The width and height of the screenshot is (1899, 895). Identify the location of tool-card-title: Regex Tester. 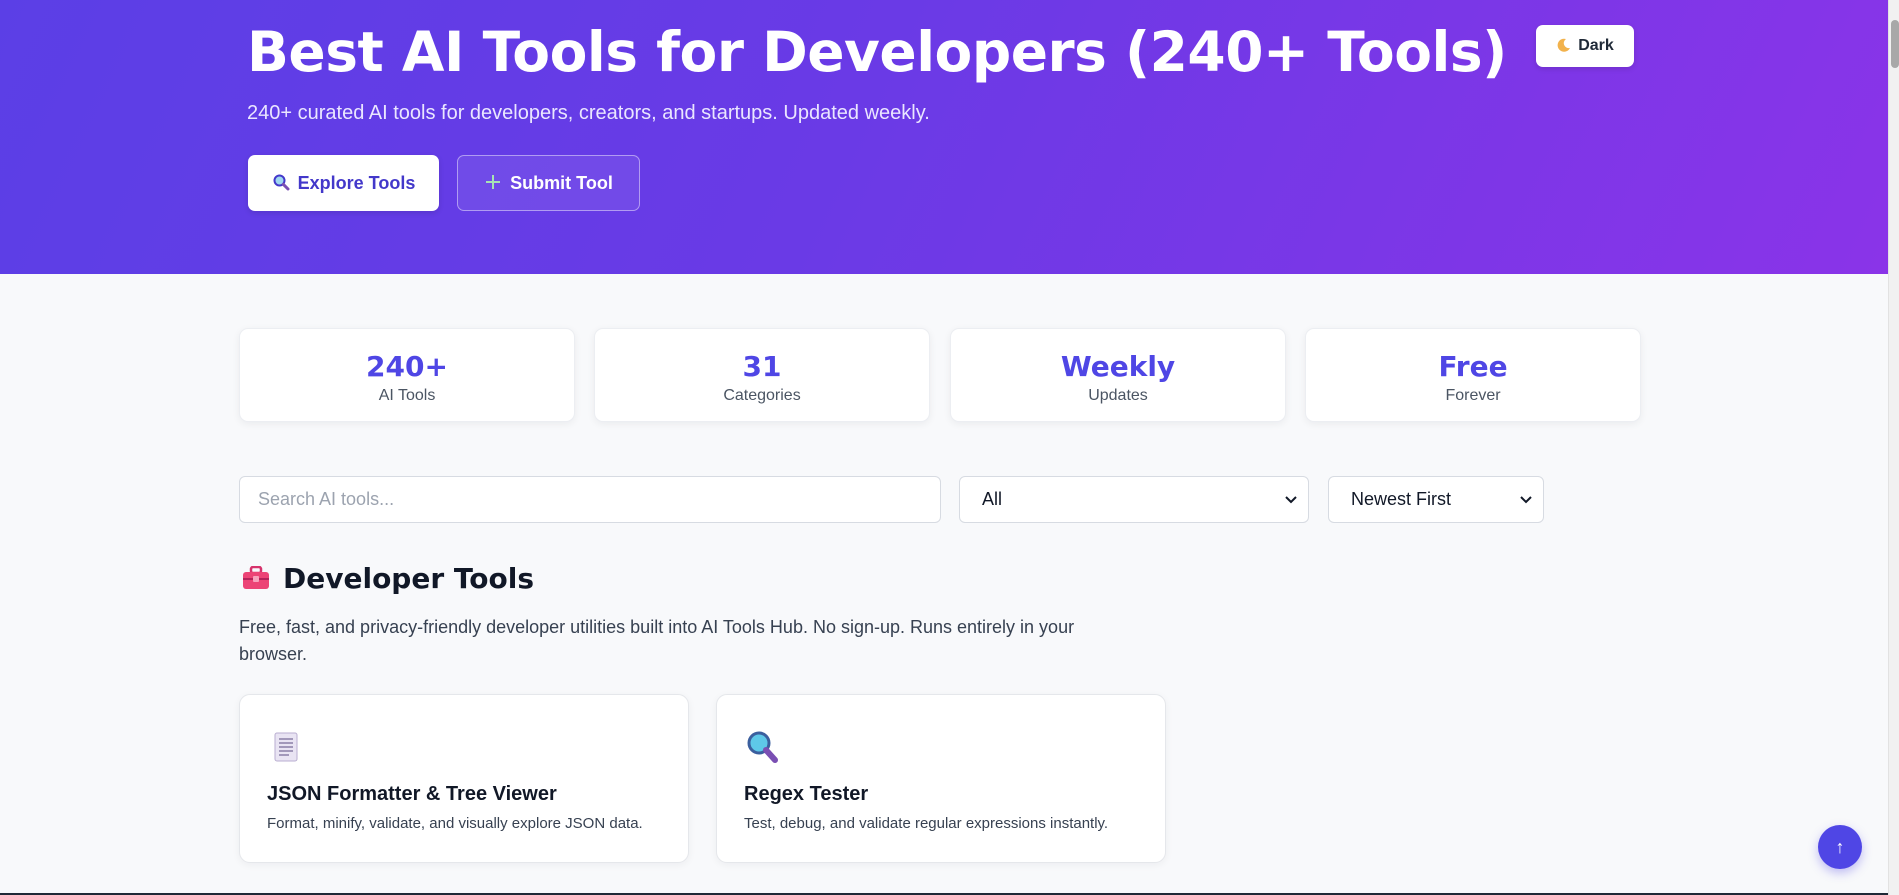
(806, 794).